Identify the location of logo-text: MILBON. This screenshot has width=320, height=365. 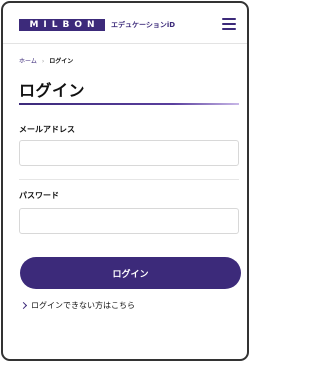
(64, 25).